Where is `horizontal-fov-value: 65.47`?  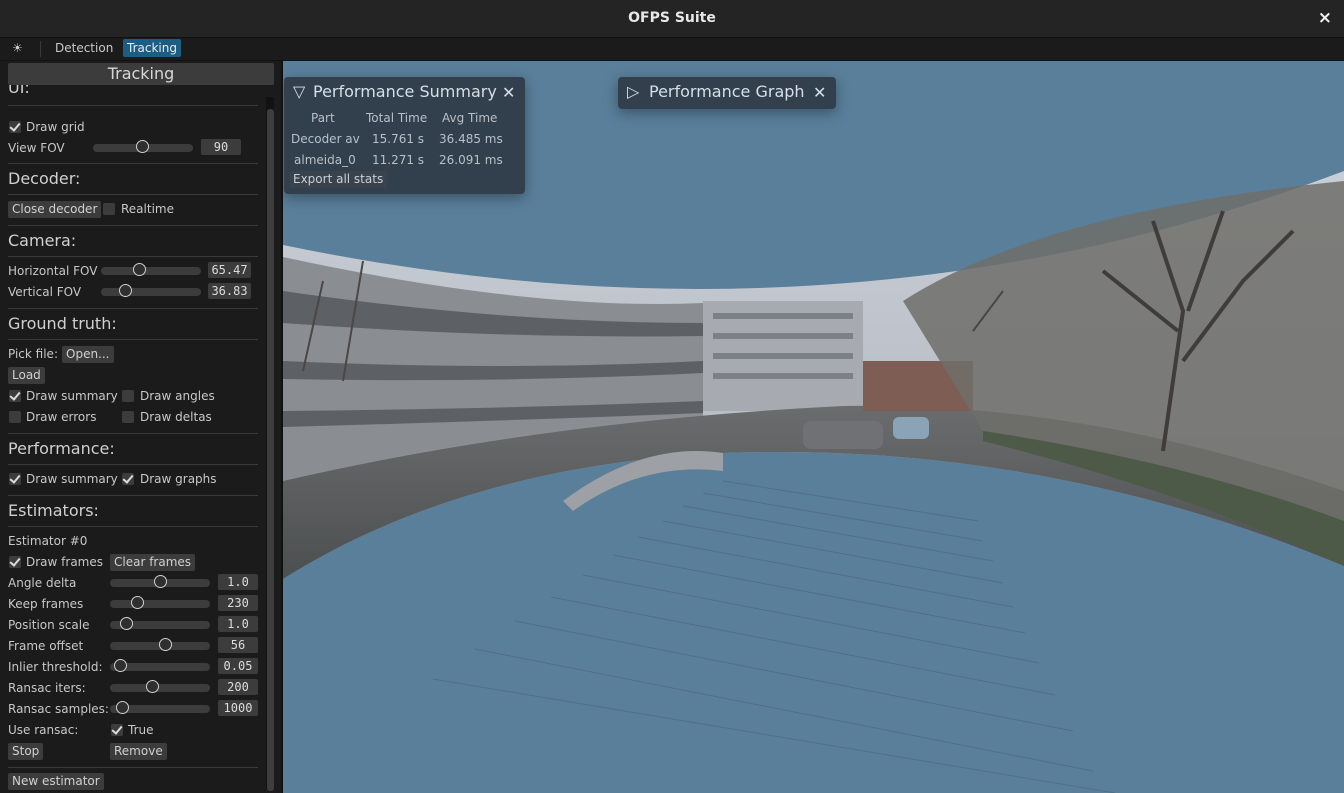
horizontal-fov-value: 65.47 is located at coordinates (229, 270).